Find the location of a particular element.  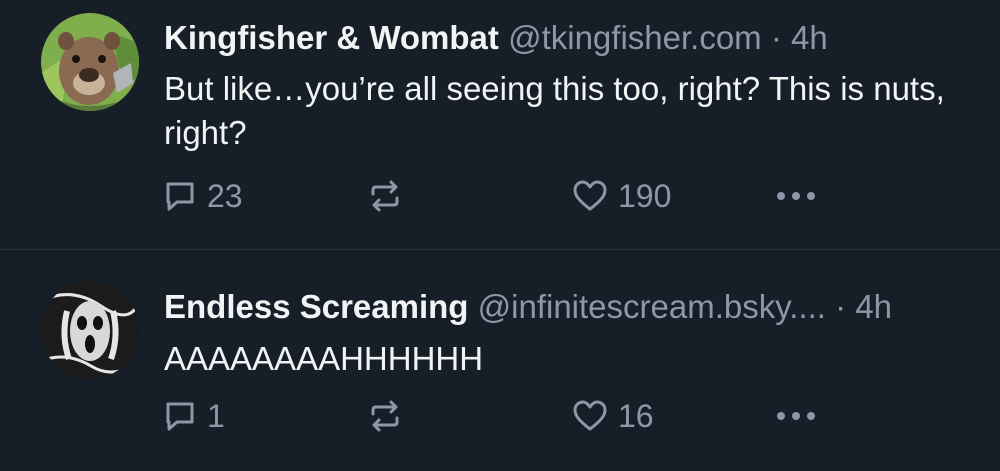

reply-button: 23 is located at coordinates (203, 196).